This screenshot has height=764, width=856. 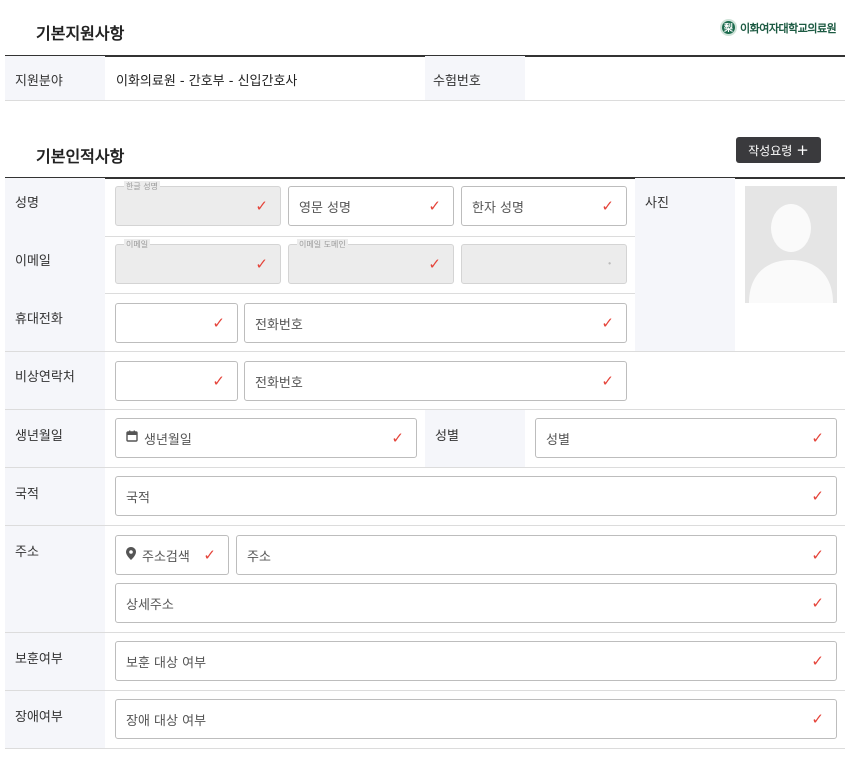 What do you see at coordinates (544, 264) in the screenshot?
I see `email-domain-select: •` at bounding box center [544, 264].